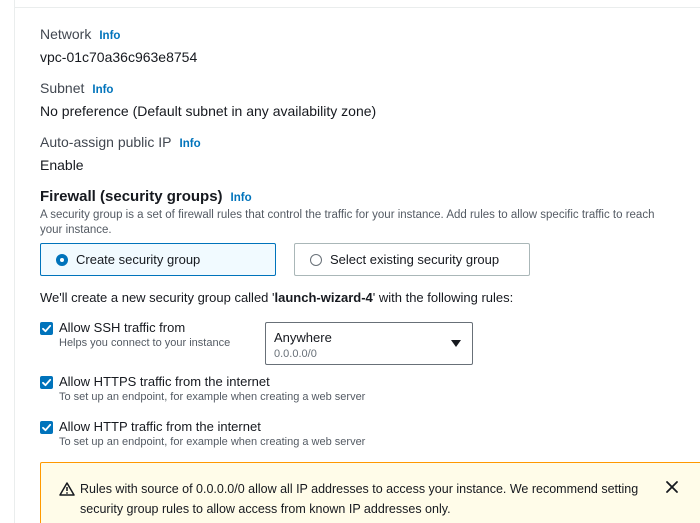 The image size is (700, 523). What do you see at coordinates (131, 196) in the screenshot?
I see `firewall-title: Firewall (security groups)` at bounding box center [131, 196].